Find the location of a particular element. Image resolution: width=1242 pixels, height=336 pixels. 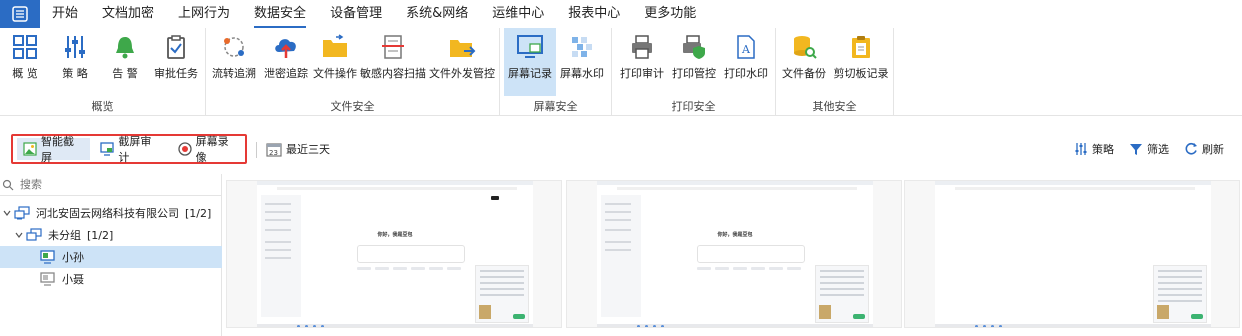

org-tree-sidebar: 河北安固云网络科技有限公司 [1/2] 未分组 [1/2] 小孙 小聂 is located at coordinates (111, 255).